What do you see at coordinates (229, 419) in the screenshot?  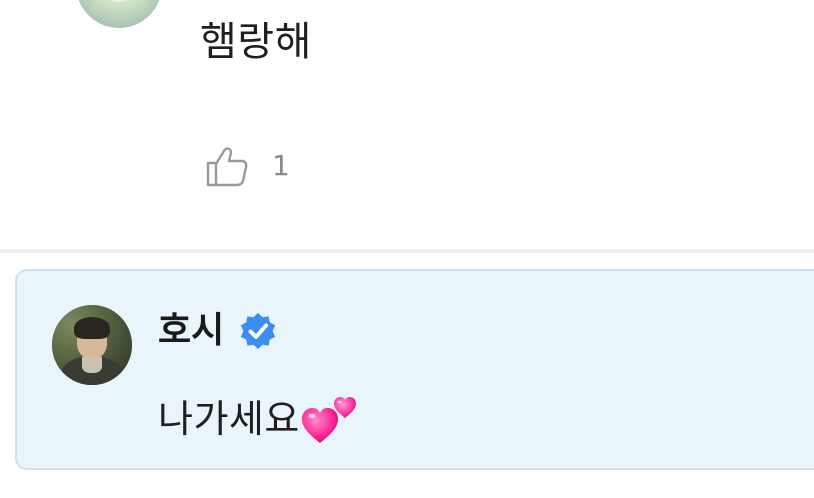 I see `reply-text: 나가세요` at bounding box center [229, 419].